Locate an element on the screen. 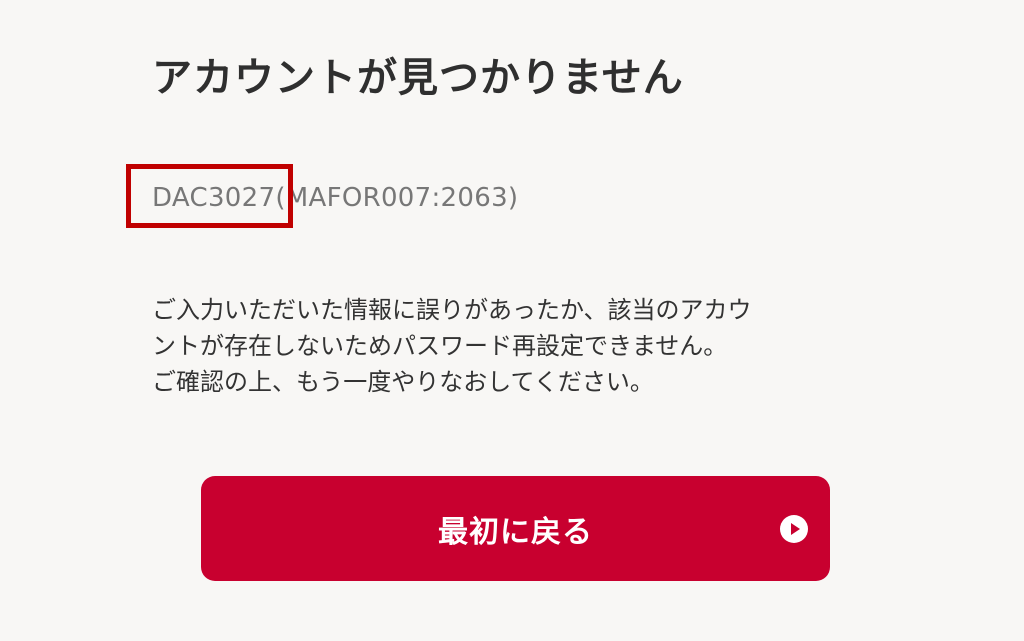  error-message-line: ご入力いただいた情報に誤りがあったか、該当のアカウ is located at coordinates (452, 310).